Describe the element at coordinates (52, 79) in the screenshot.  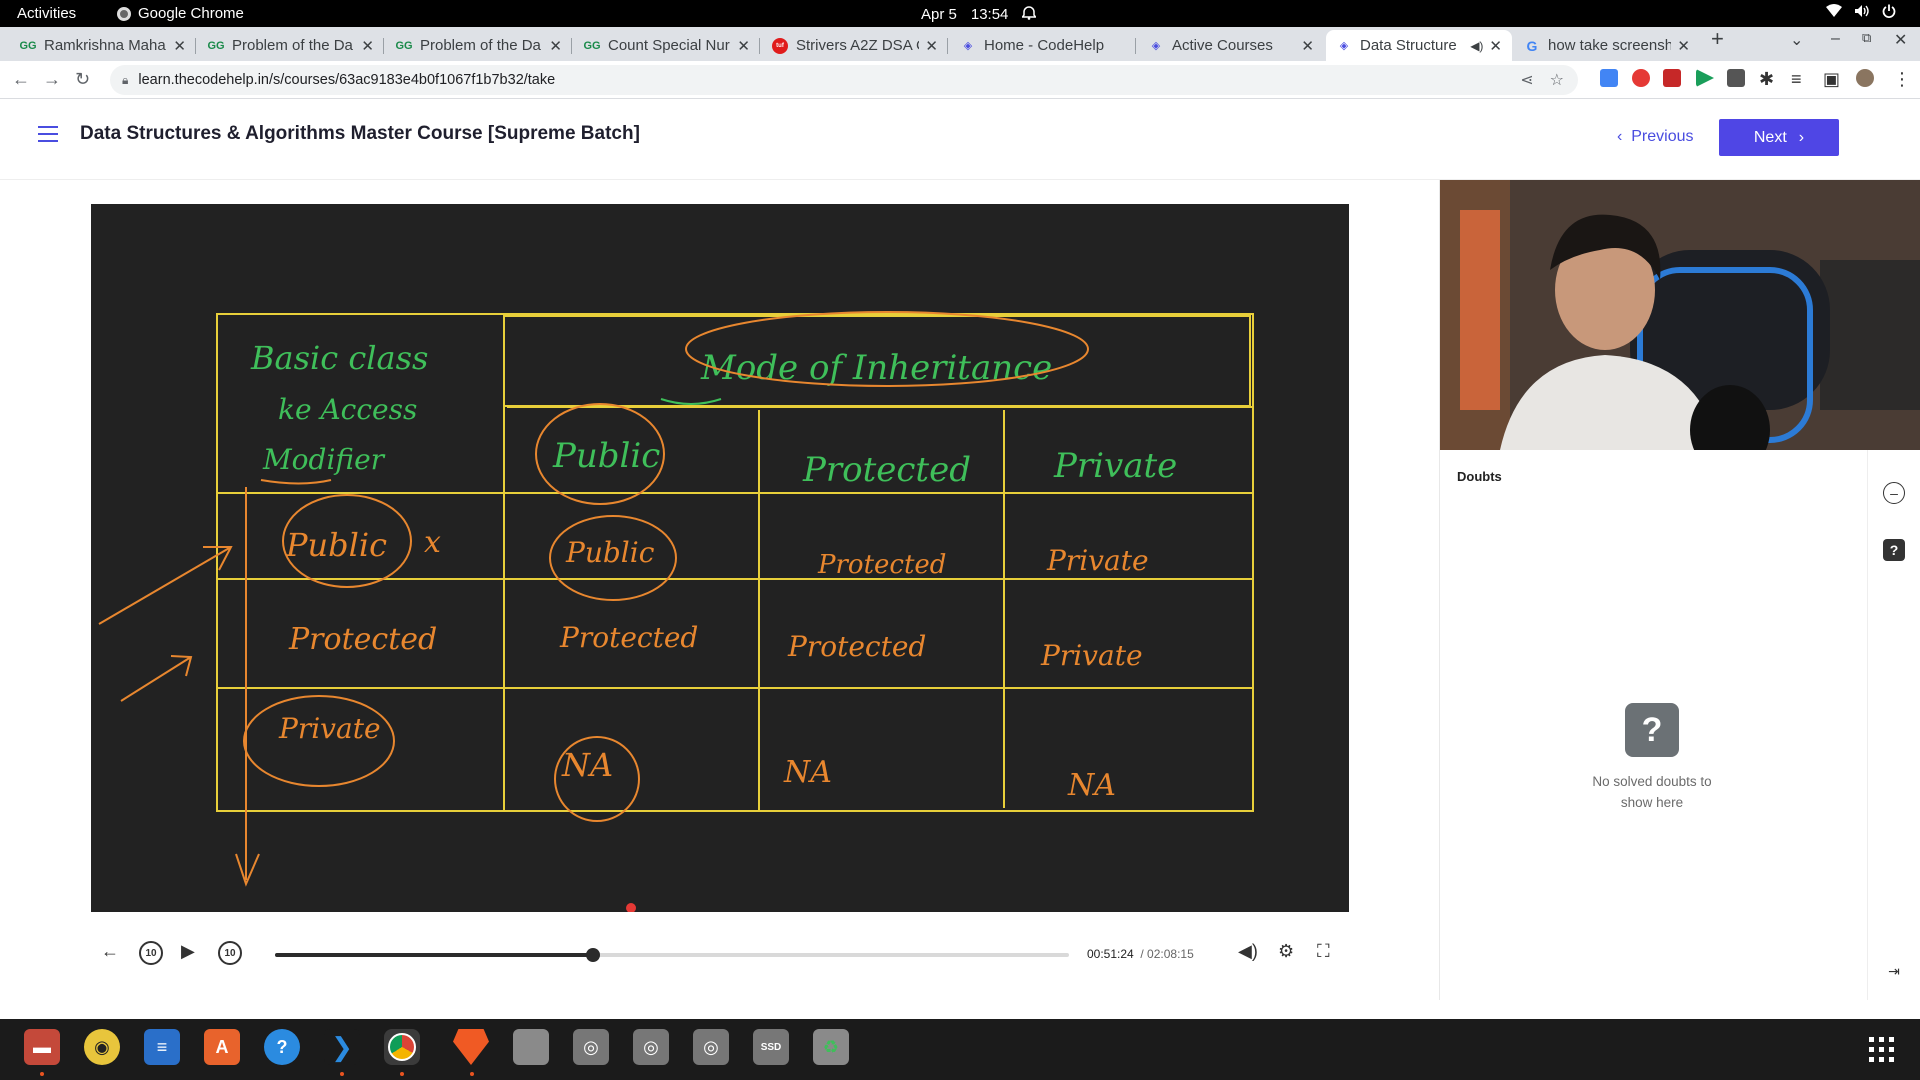
I see `forward-icon: →` at that location.